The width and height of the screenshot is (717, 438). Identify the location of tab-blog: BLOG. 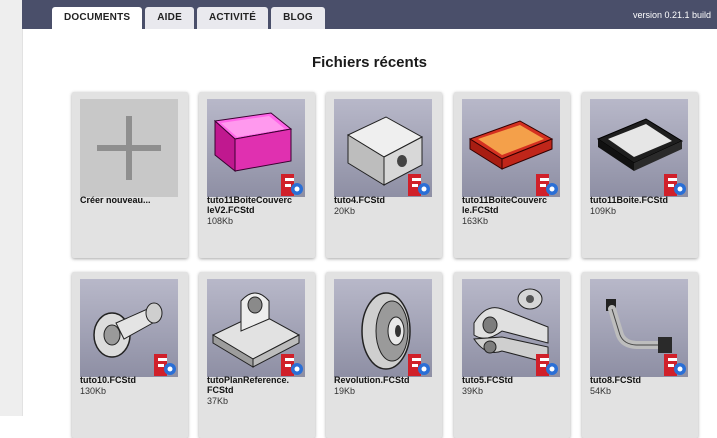
(298, 18).